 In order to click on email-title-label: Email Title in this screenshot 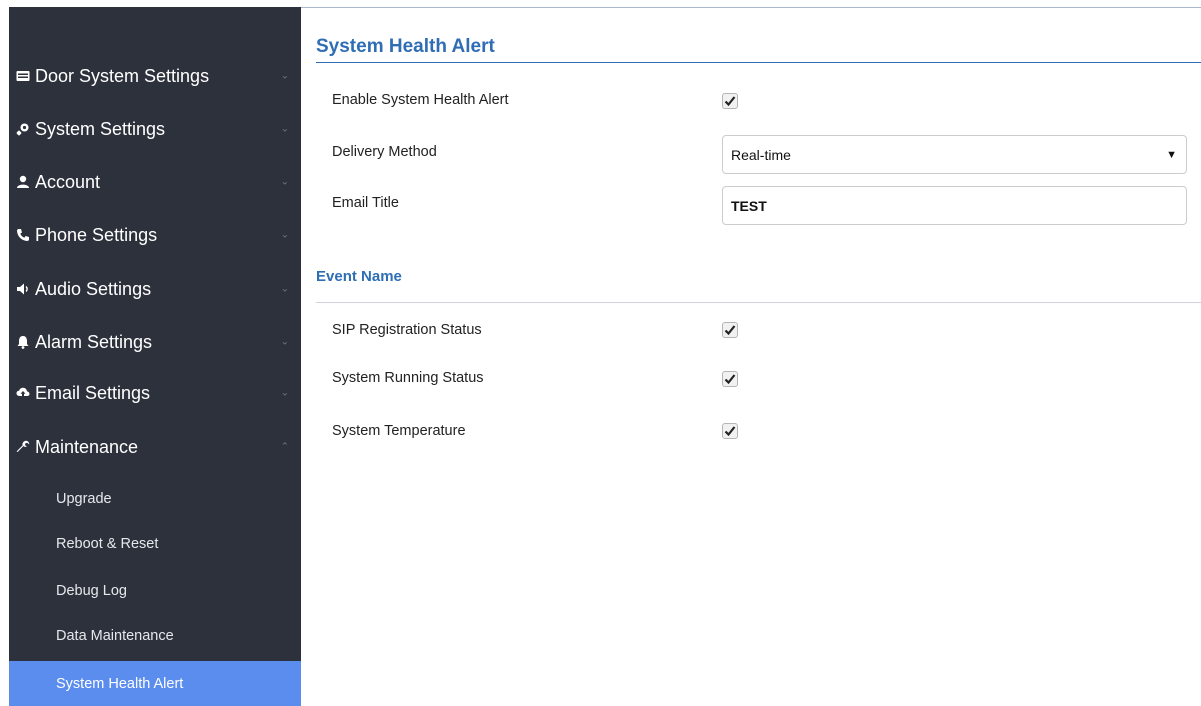, I will do `click(365, 203)`.